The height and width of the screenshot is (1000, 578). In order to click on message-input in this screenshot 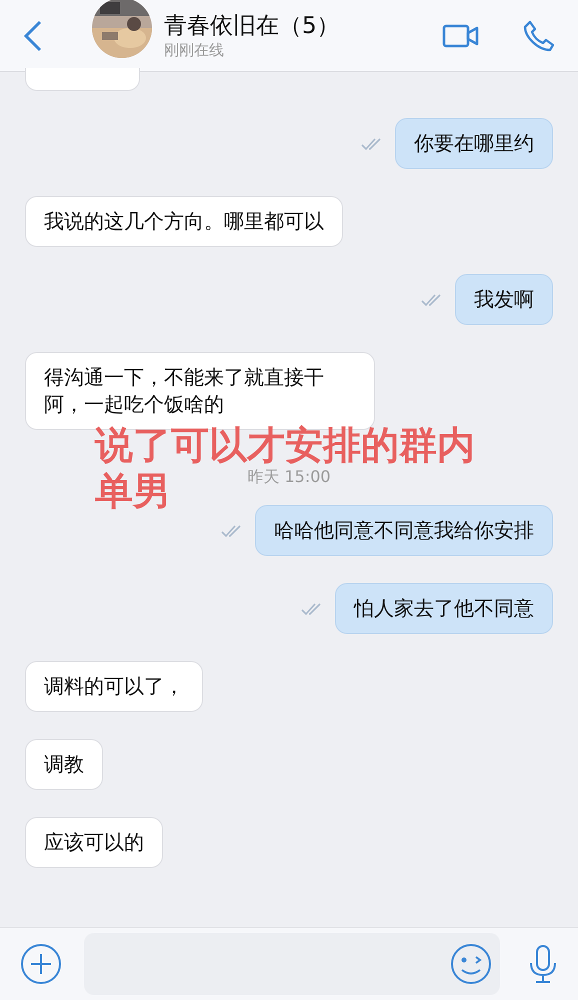, I will do `click(292, 964)`.